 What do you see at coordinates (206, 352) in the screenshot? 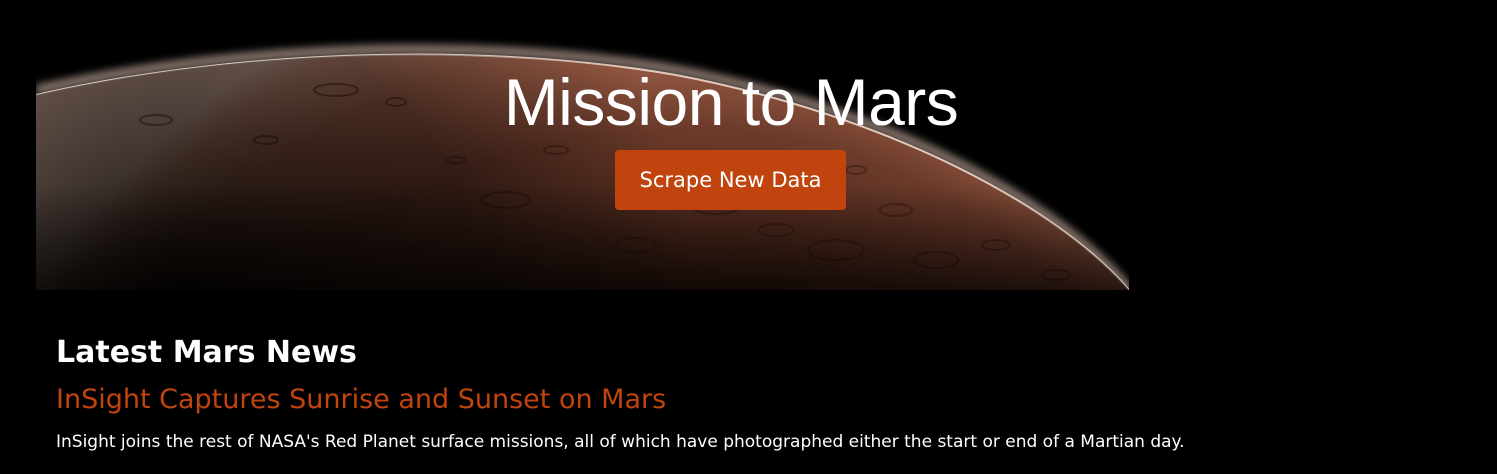
I see `news-section-heading: Latest Mars News` at bounding box center [206, 352].